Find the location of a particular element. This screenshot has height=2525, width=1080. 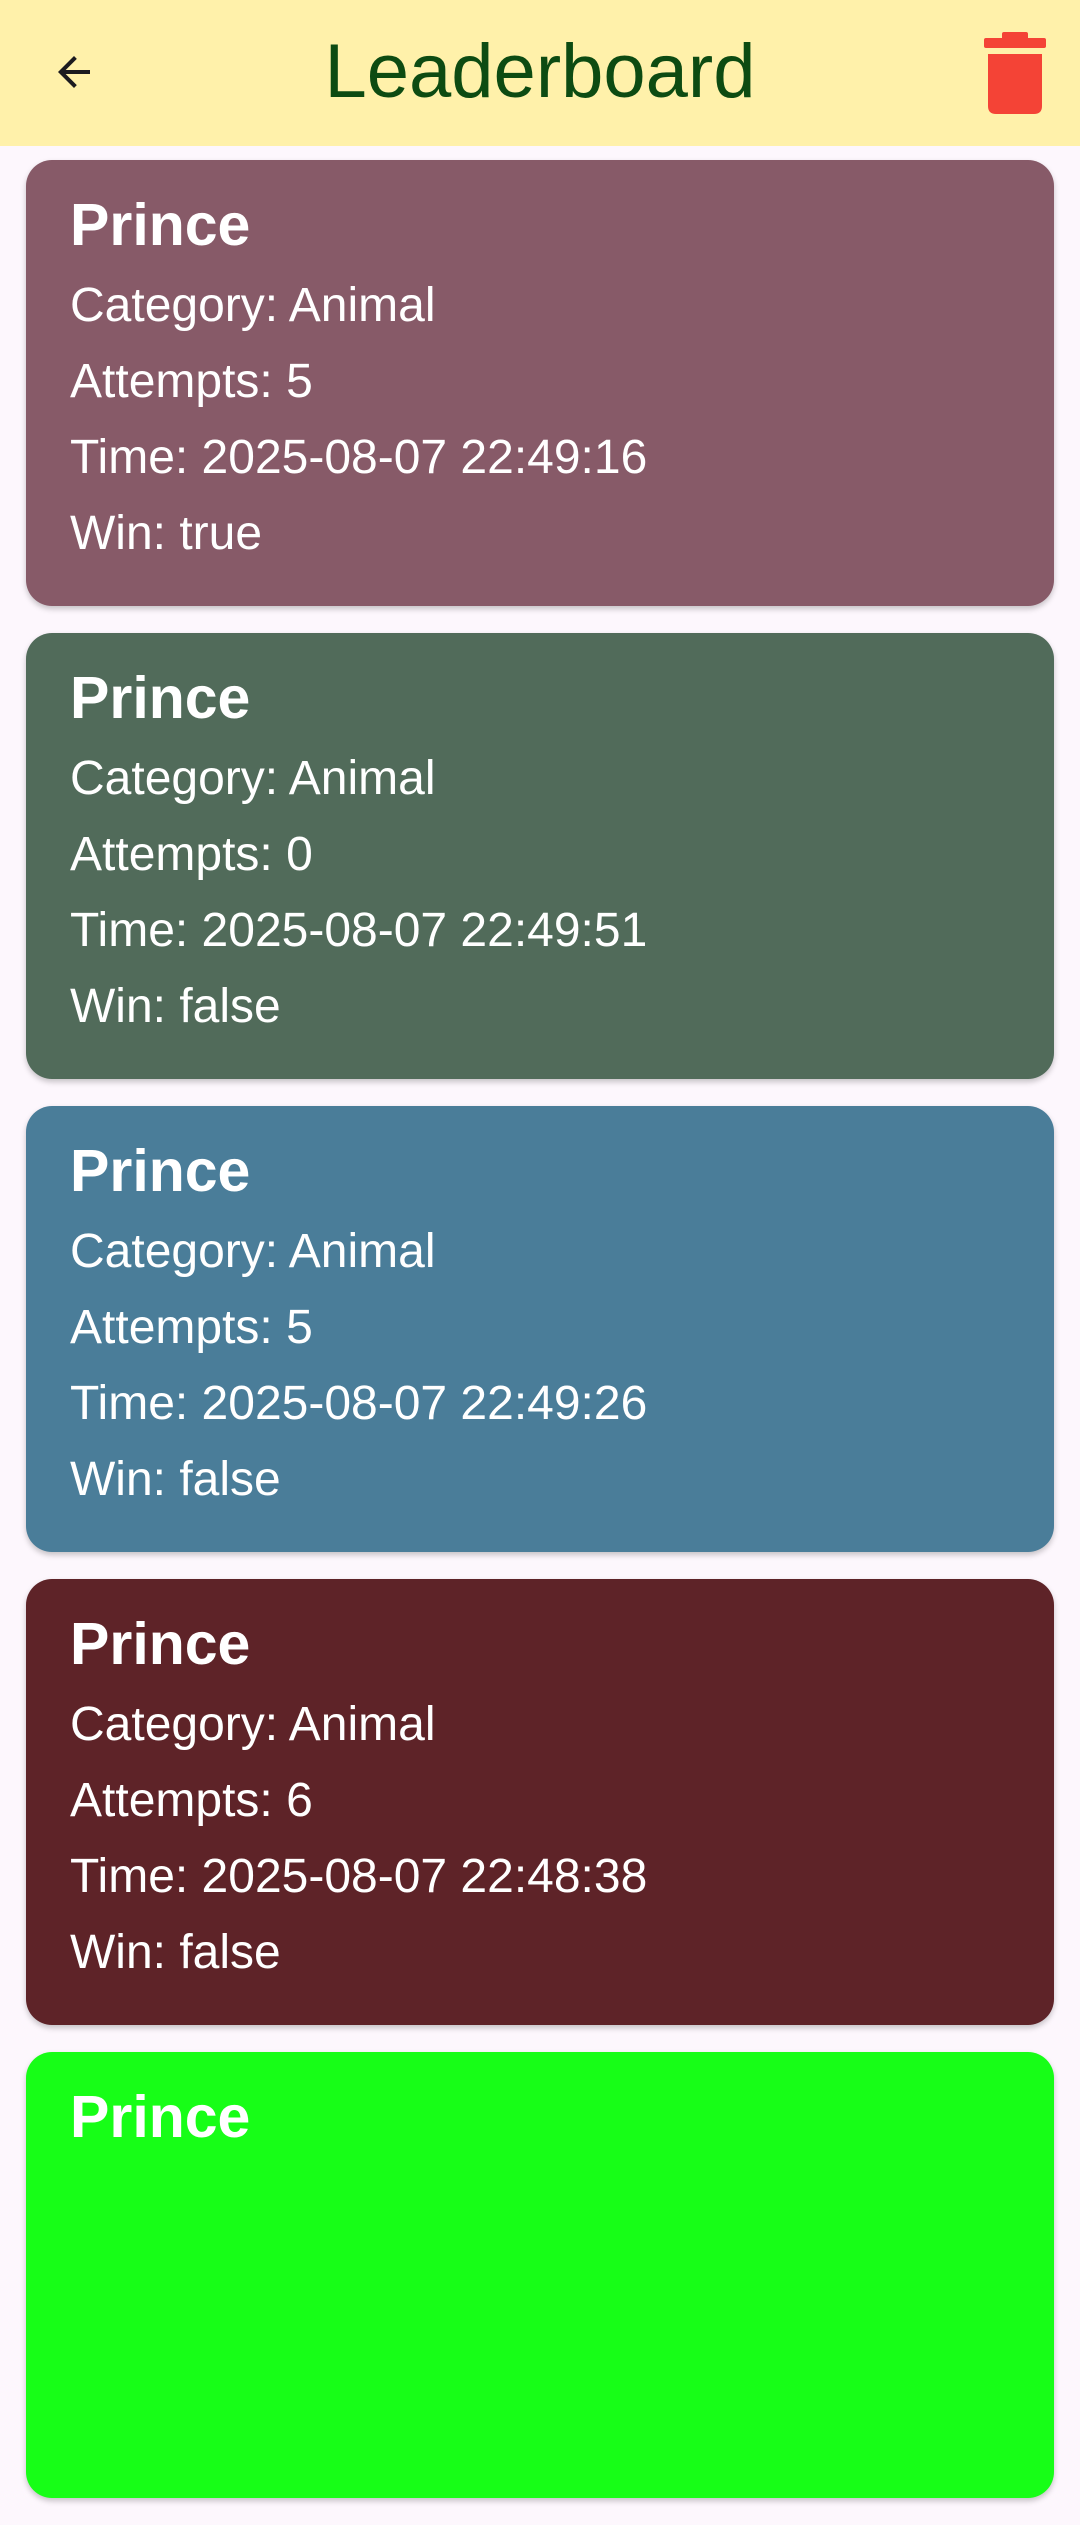

attempts-text: Attempts: 6 is located at coordinates (191, 1800).